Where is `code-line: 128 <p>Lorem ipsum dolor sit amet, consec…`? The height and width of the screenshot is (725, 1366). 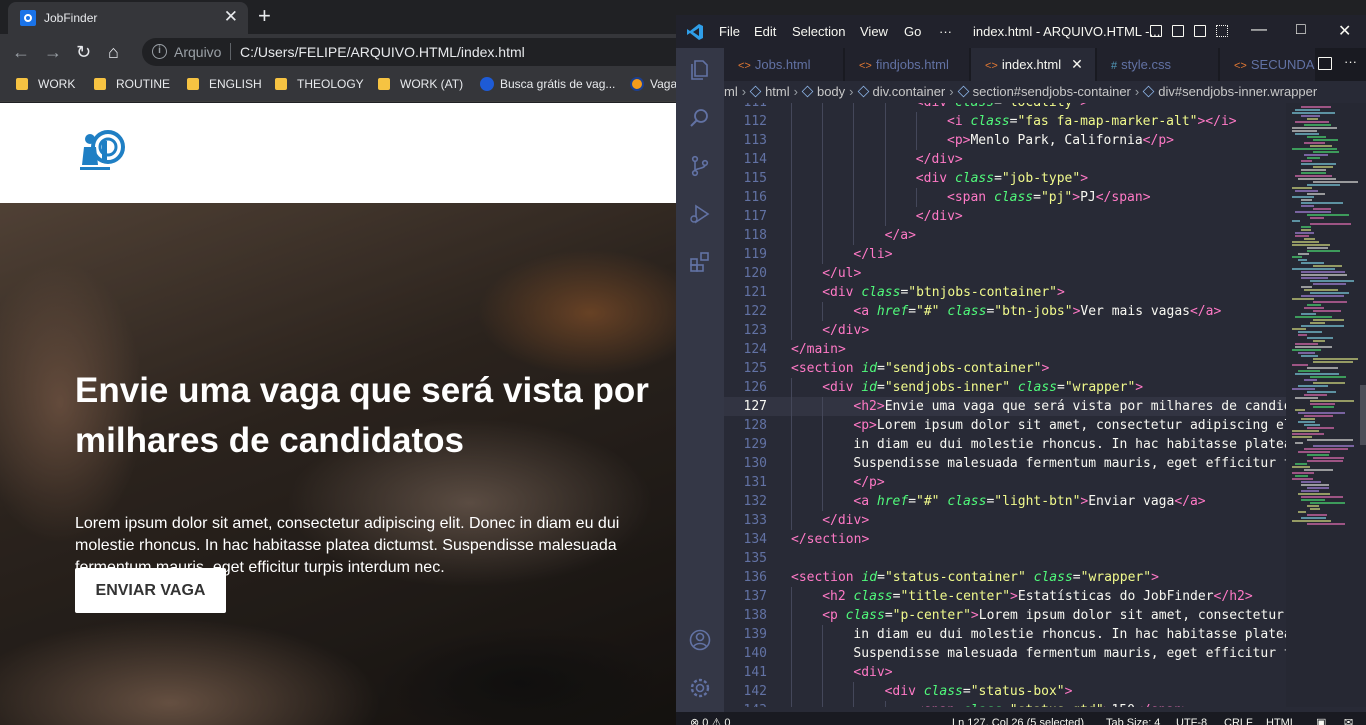
code-line: 128 <p>Lorem ipsum dolor sit amet, consec… is located at coordinates (1005, 425).